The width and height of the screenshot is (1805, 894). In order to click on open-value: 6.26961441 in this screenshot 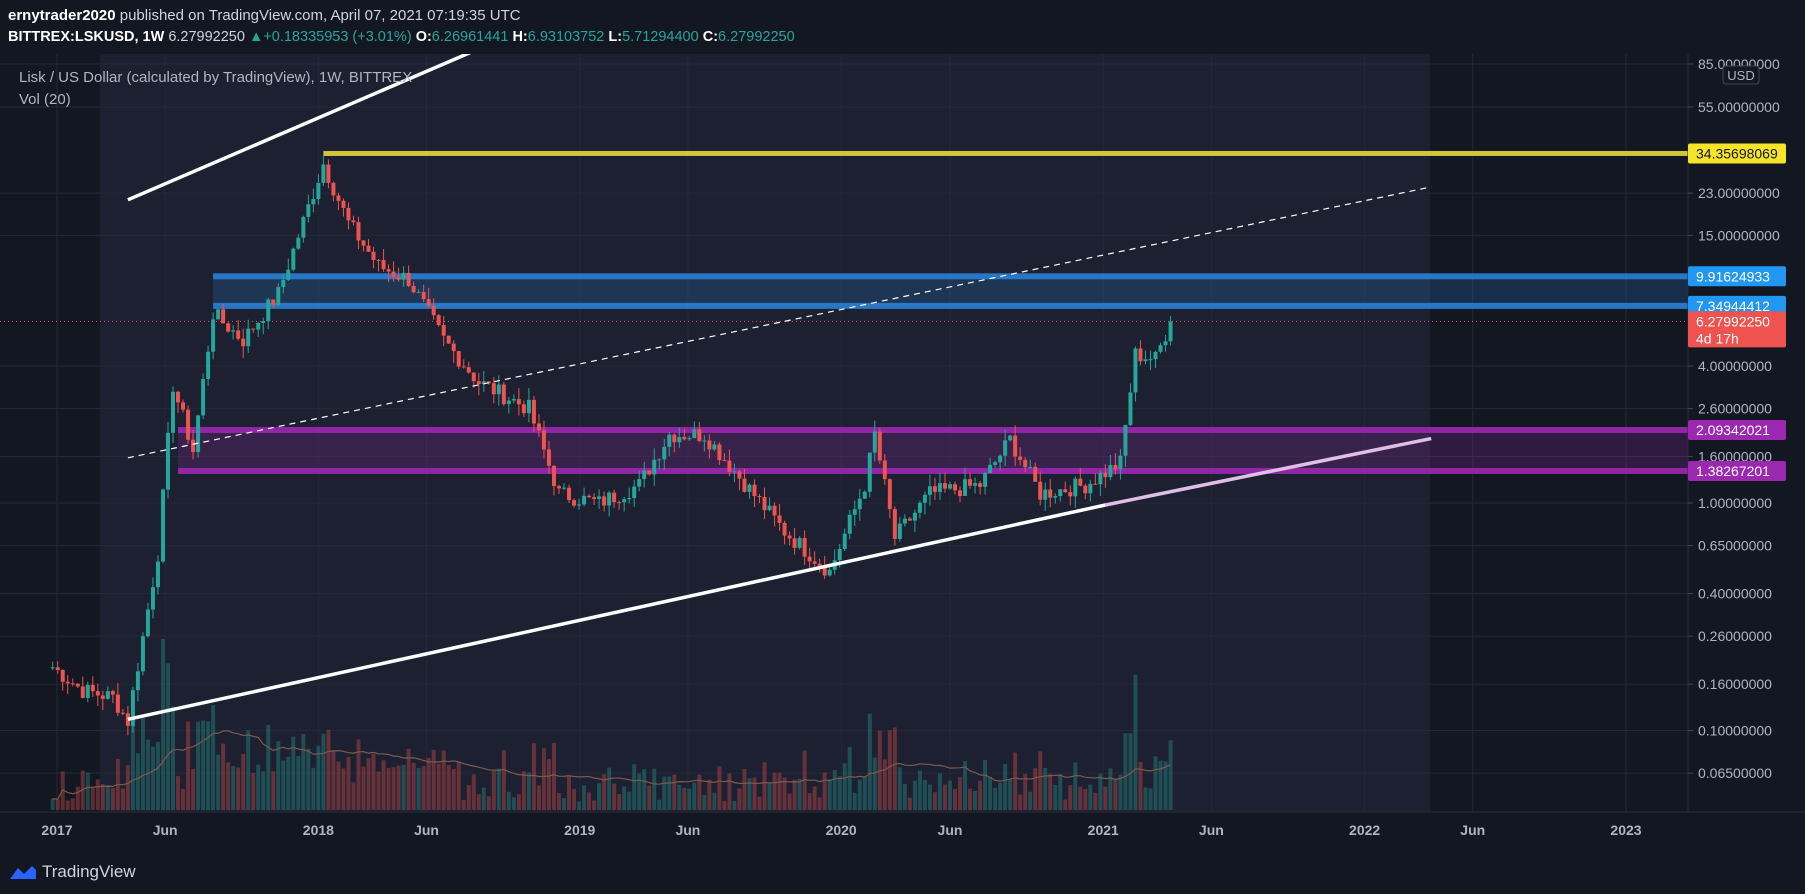, I will do `click(470, 37)`.